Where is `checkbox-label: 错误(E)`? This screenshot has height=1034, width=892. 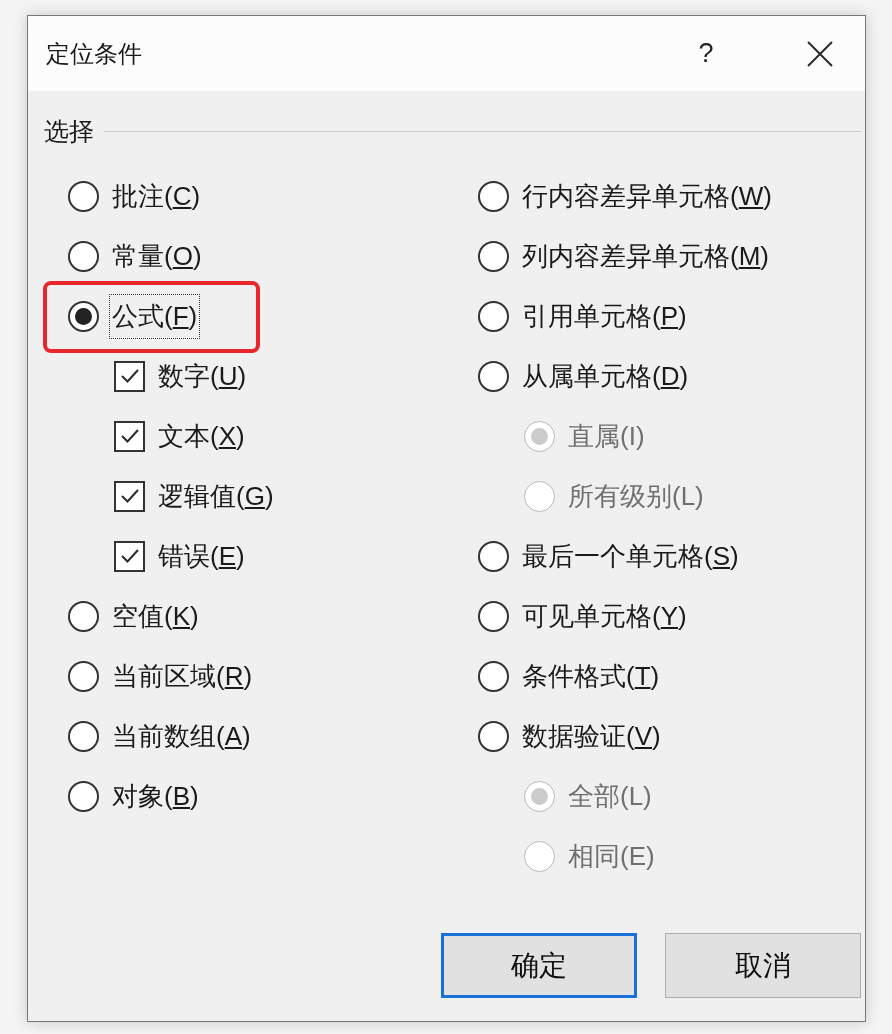 checkbox-label: 错误(E) is located at coordinates (201, 556).